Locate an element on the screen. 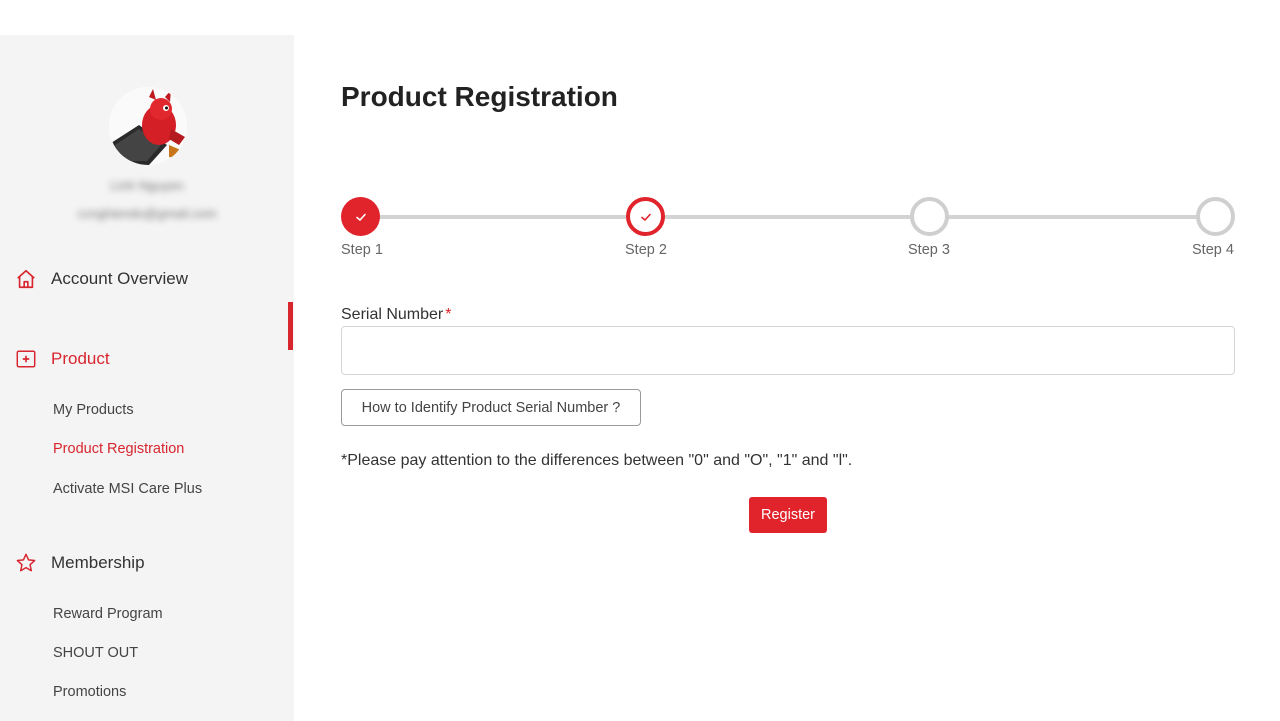 The height and width of the screenshot is (721, 1280). nav-product-registration: Product Registration is located at coordinates (118, 449).